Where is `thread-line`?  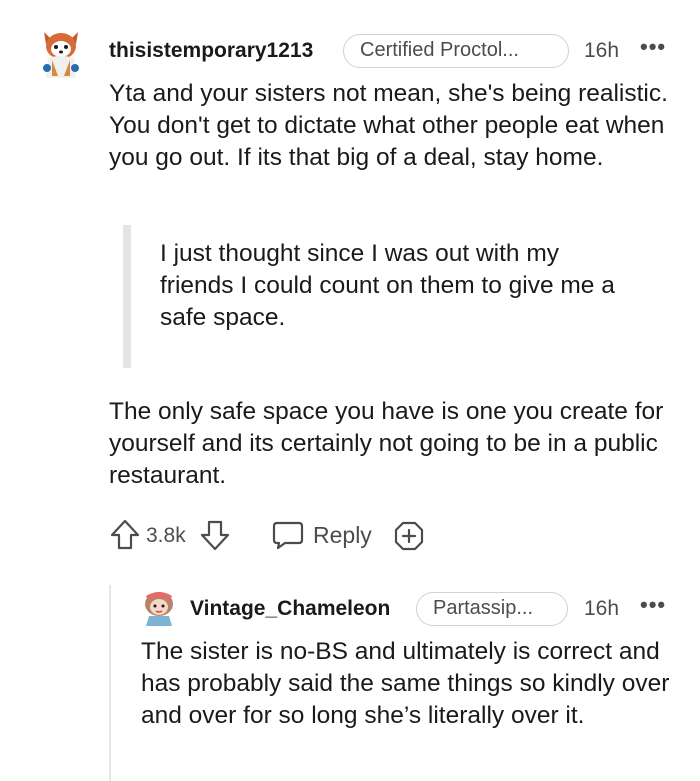 thread-line is located at coordinates (110, 683).